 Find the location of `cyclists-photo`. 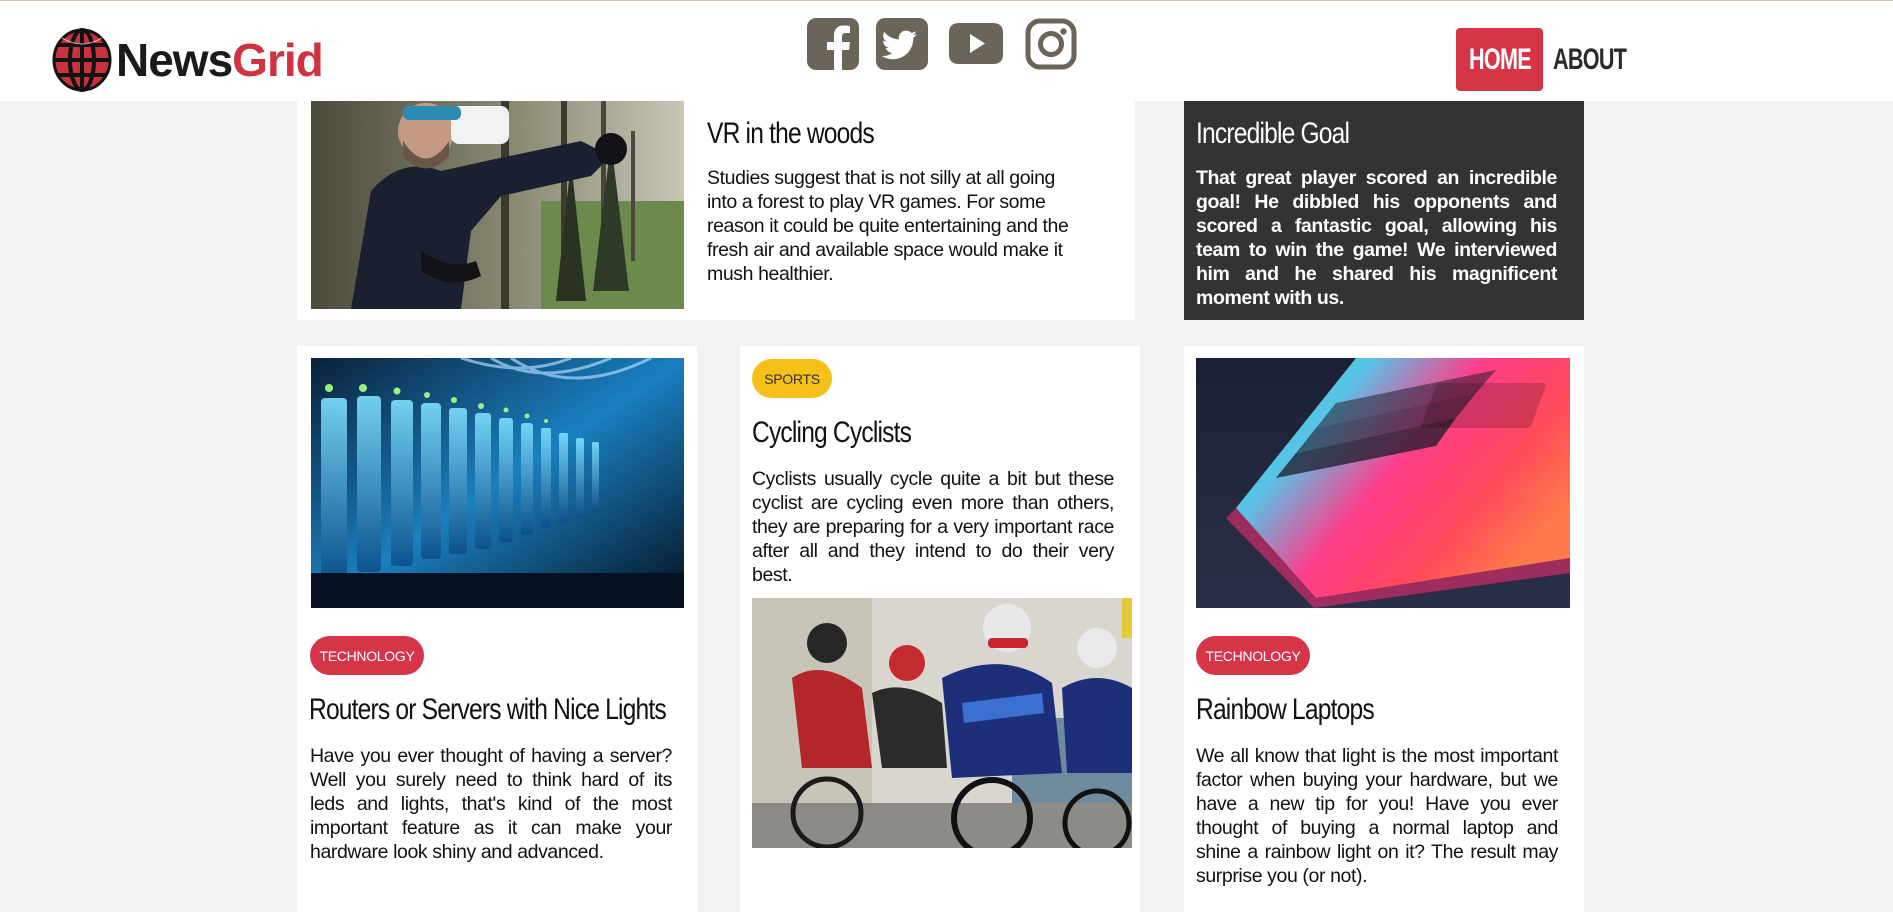

cyclists-photo is located at coordinates (942, 723).